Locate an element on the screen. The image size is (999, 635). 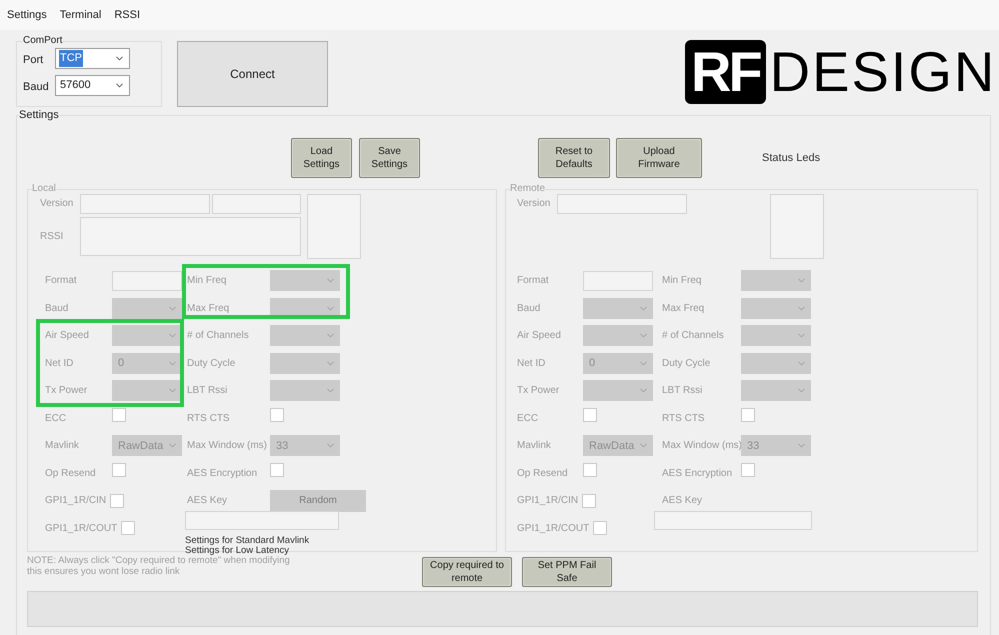
menu-item: Terminal is located at coordinates (81, 15).